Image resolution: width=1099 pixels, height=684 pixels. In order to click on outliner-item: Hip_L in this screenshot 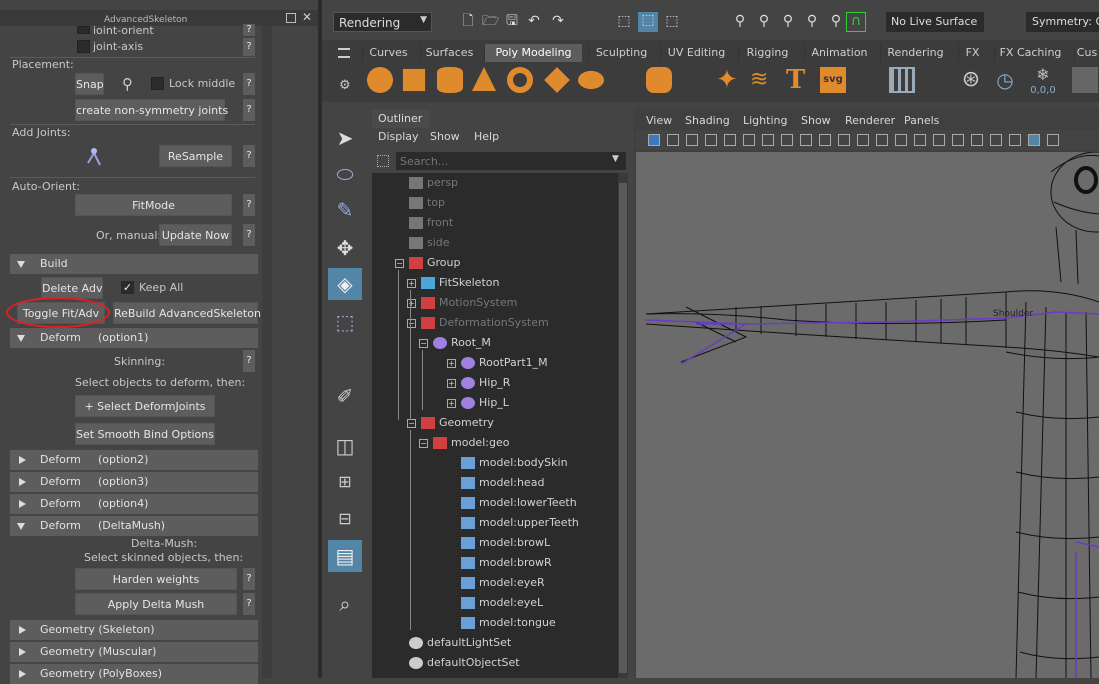, I will do `click(485, 403)`.